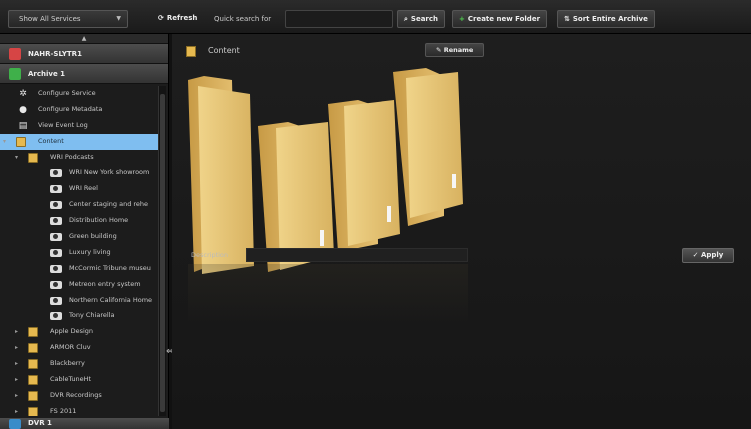  I want to click on rename-label: Rename, so click(458, 50).